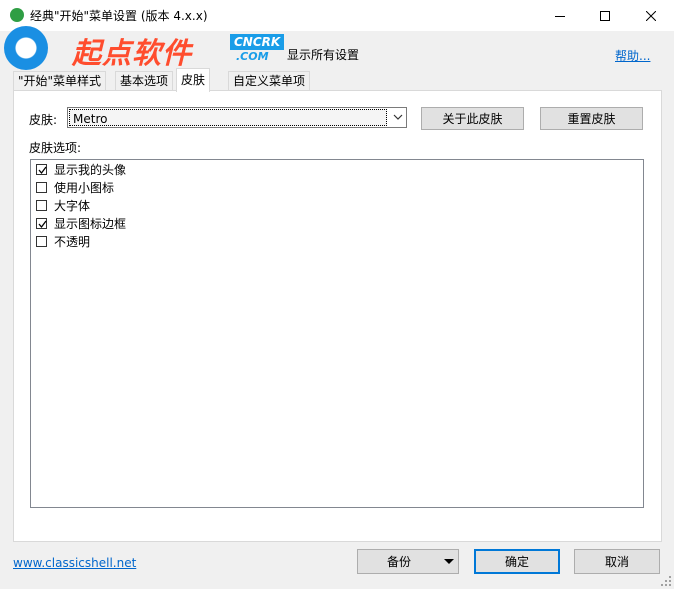 This screenshot has height=589, width=674. I want to click on cancel-button: 取消, so click(617, 561).